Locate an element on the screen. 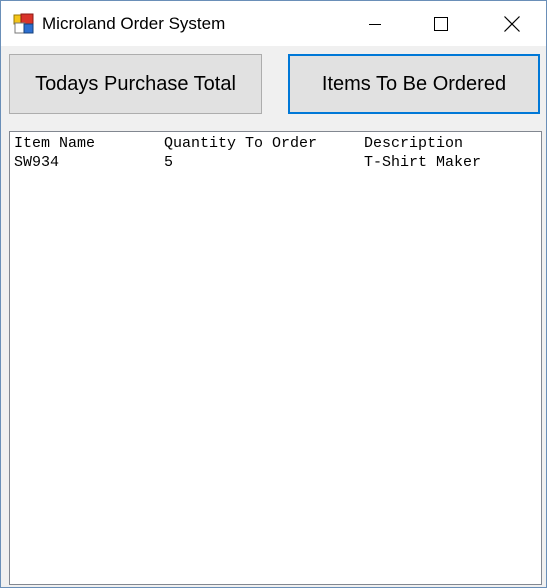 Image resolution: width=547 pixels, height=588 pixels. title-bar: Microland Order System is located at coordinates (273, 23).